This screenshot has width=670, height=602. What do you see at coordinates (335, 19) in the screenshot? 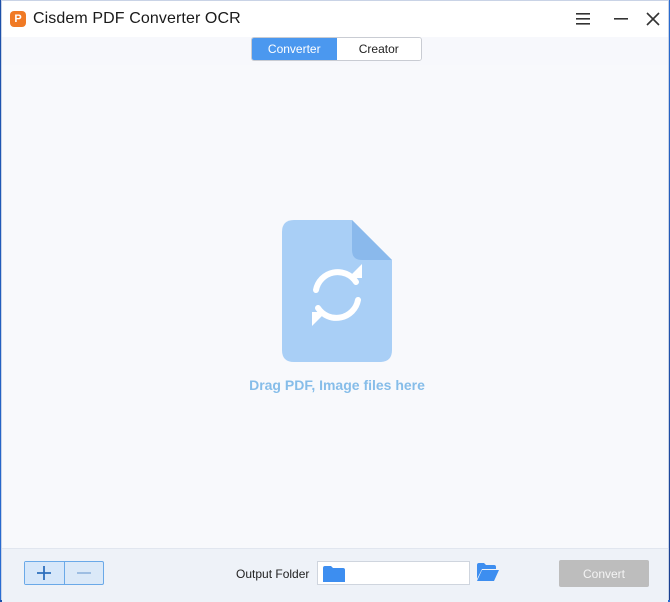
I see `title-bar: P Cisdem PDF Converter OCR` at bounding box center [335, 19].